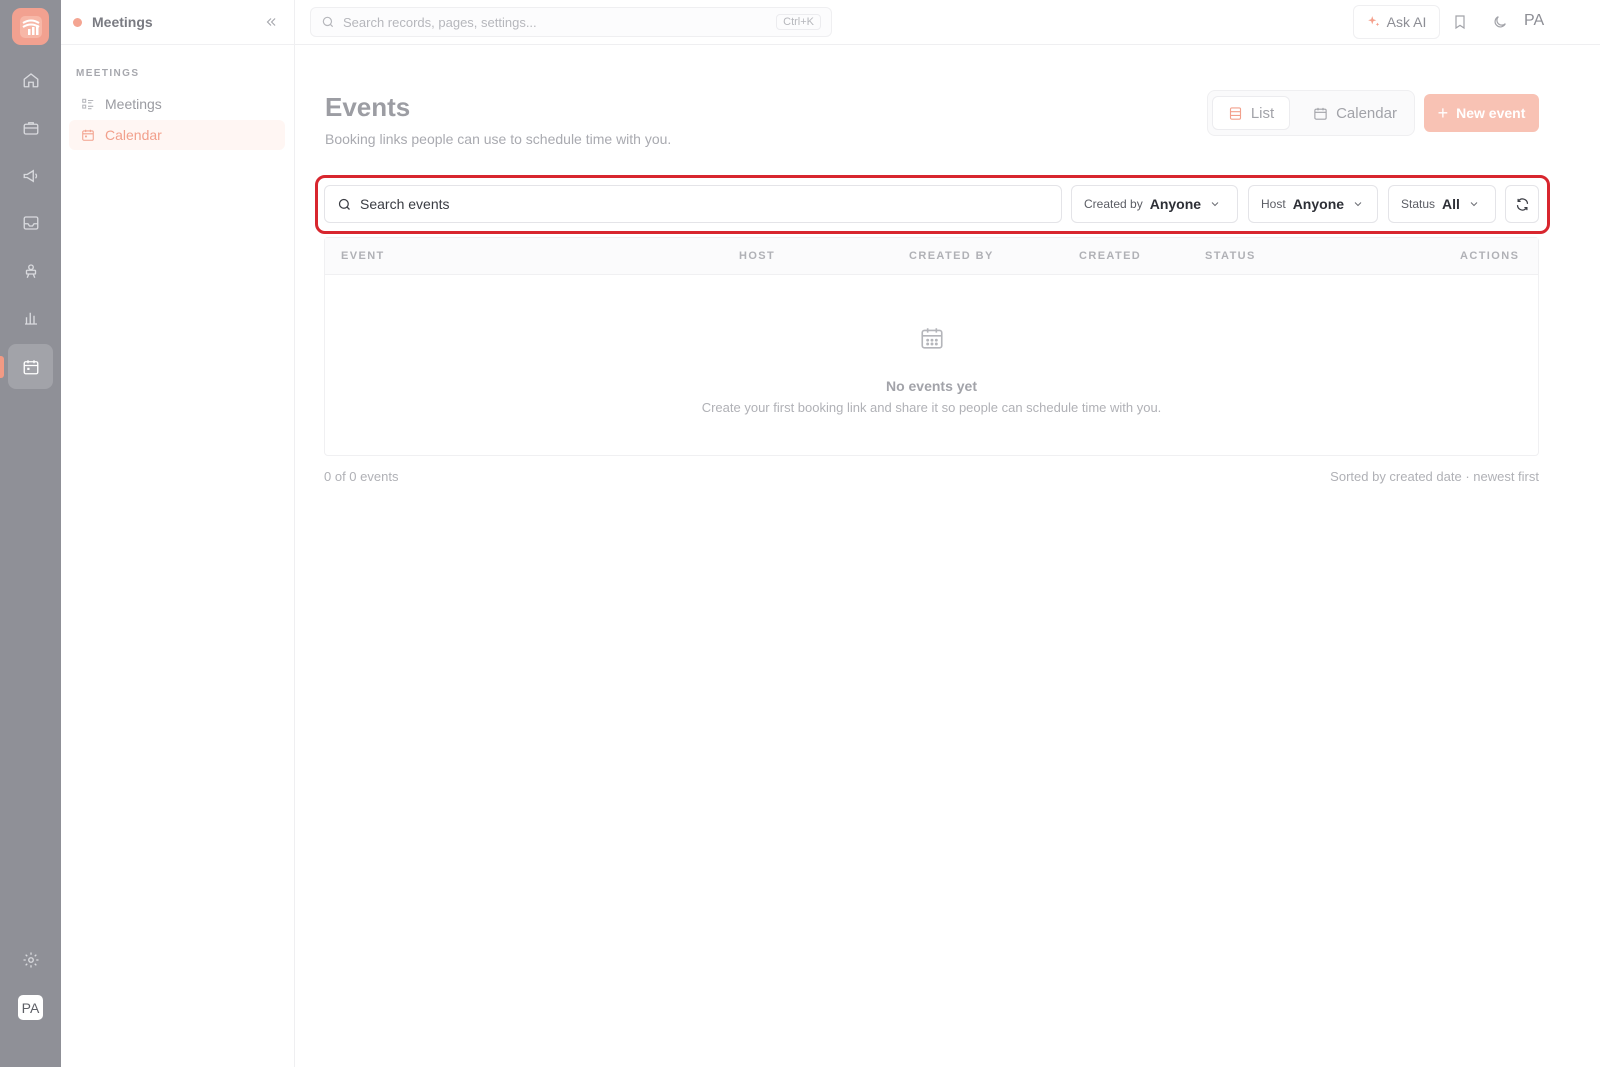 This screenshot has height=1067, width=1600. I want to click on sidebar-collapse-button, so click(271, 22).